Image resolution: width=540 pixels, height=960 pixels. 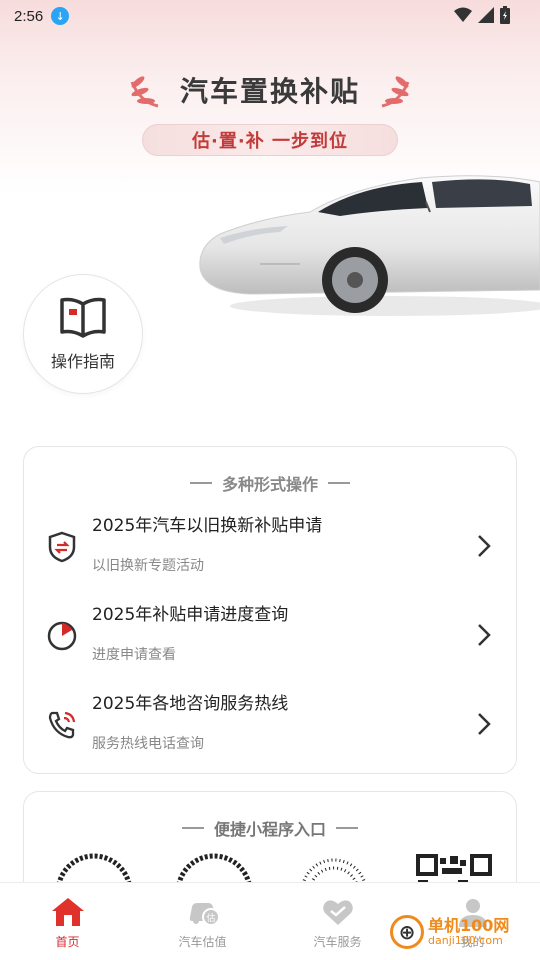 What do you see at coordinates (505, 15) in the screenshot?
I see `battery-icon` at bounding box center [505, 15].